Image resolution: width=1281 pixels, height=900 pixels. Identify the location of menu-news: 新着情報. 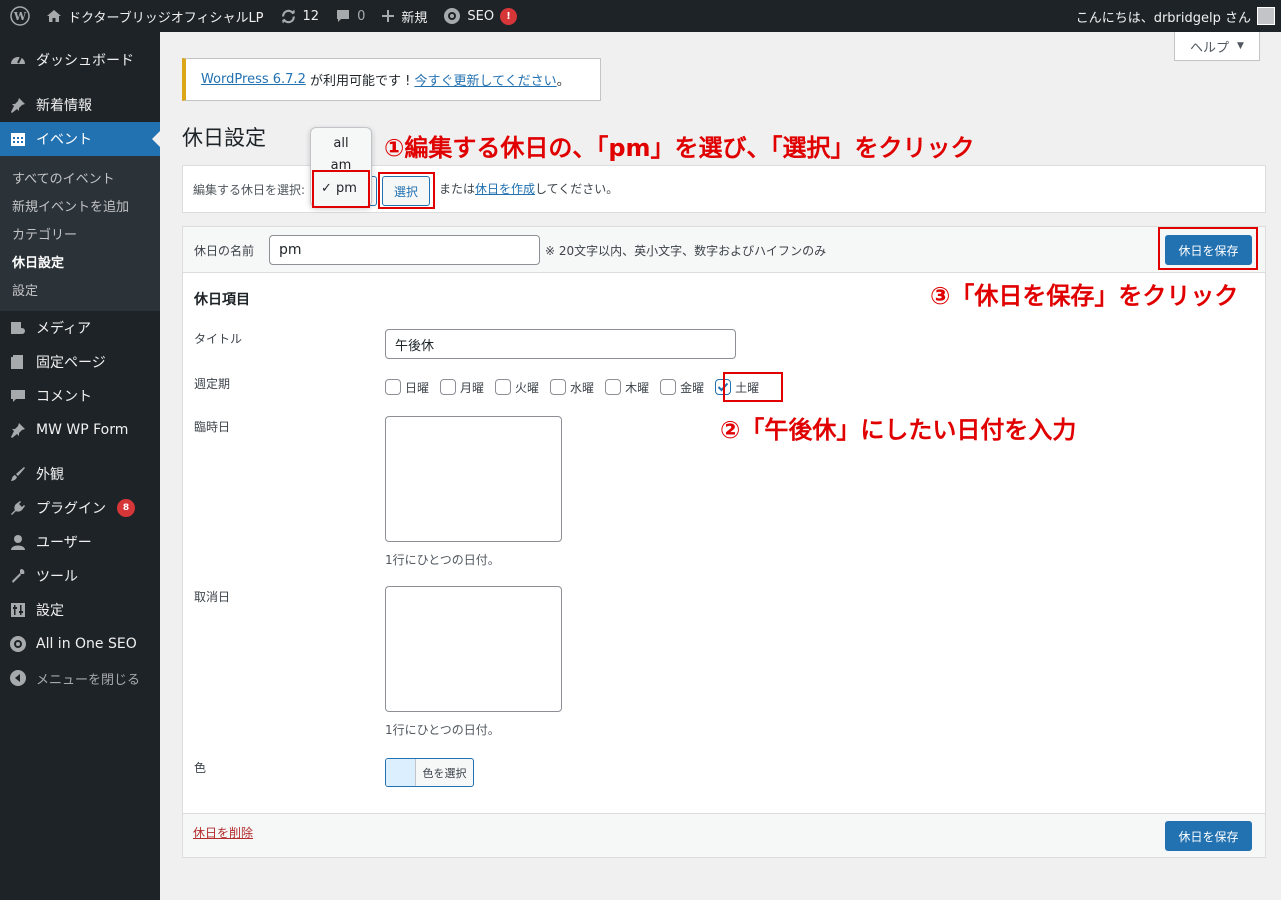
(80, 105).